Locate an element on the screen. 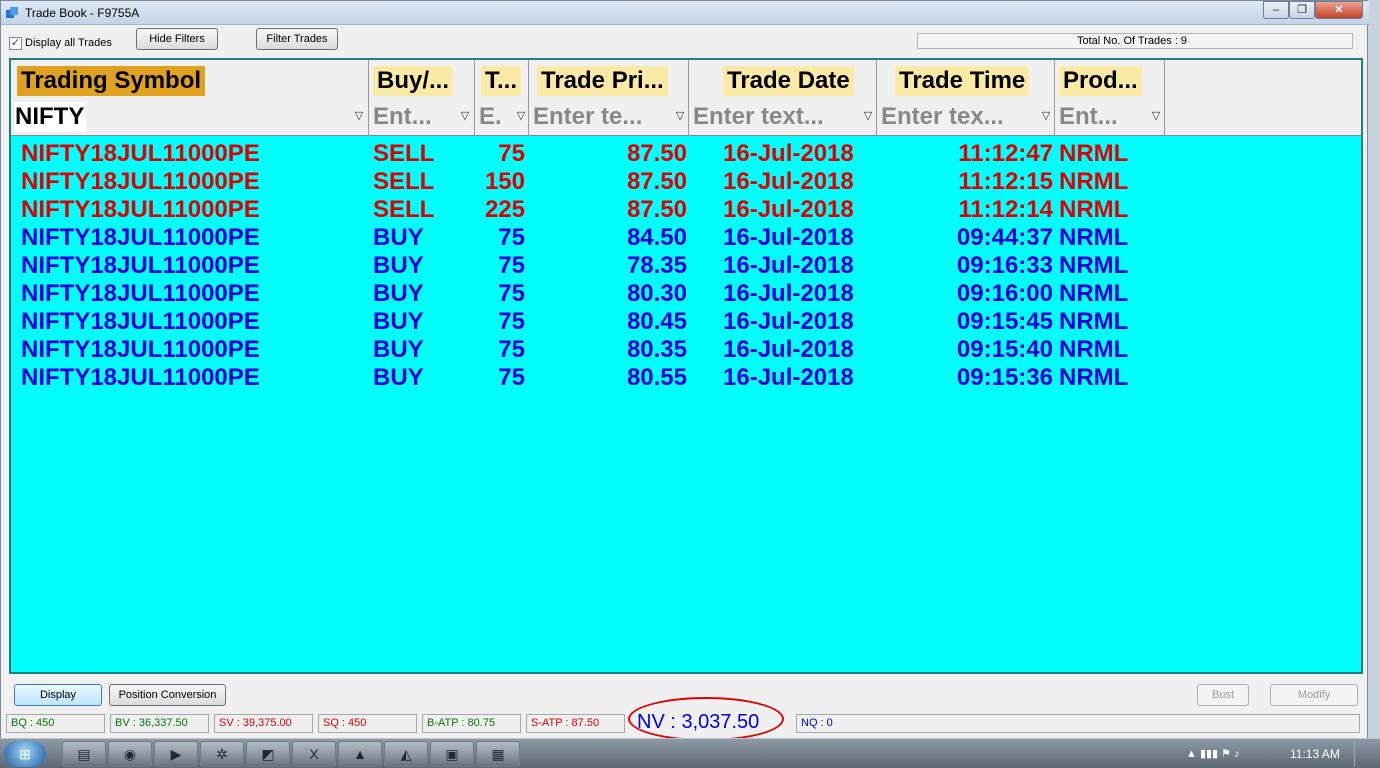 This screenshot has height=768, width=1380. filter-cell-date: Enter text... ▽ is located at coordinates (783, 117).